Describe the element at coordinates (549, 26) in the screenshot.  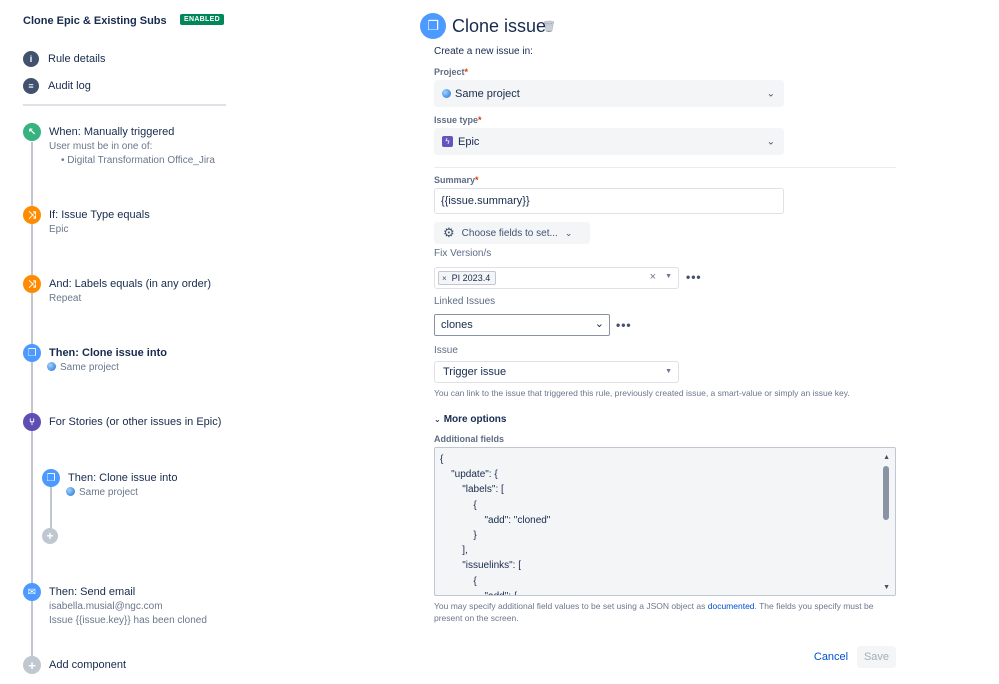
I see `trash-icon: 🗑` at that location.